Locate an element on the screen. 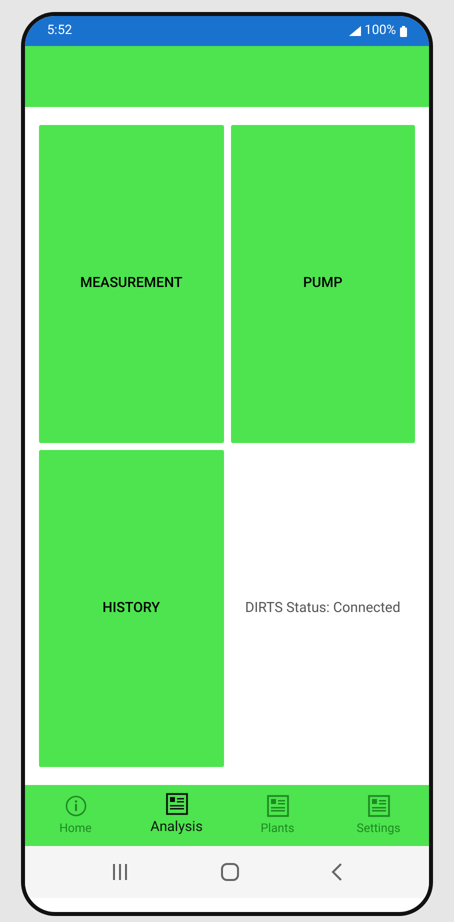  menu-tile: MEASUREMENT is located at coordinates (131, 283).